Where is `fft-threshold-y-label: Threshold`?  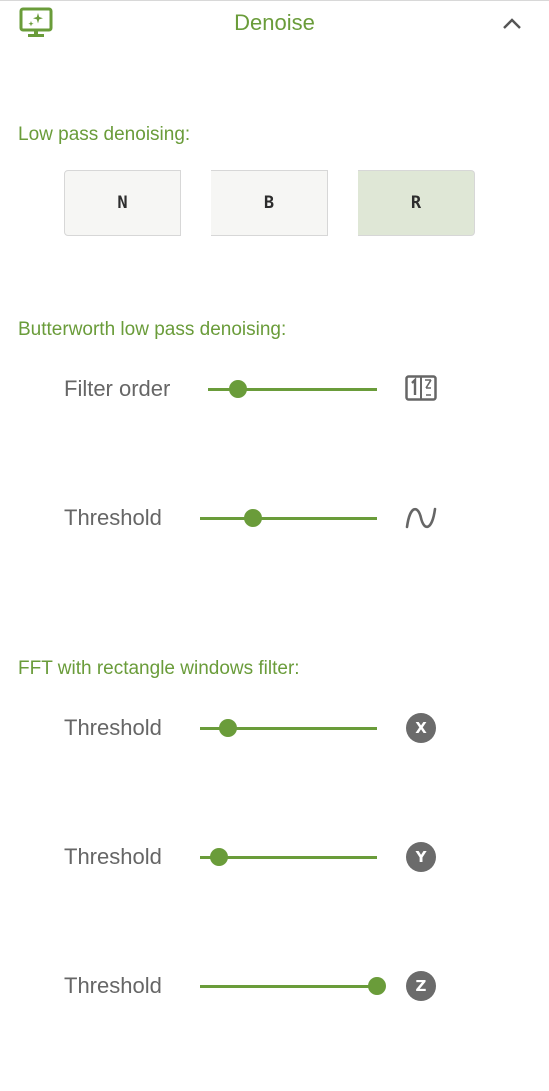
fft-threshold-y-label: Threshold is located at coordinates (113, 856).